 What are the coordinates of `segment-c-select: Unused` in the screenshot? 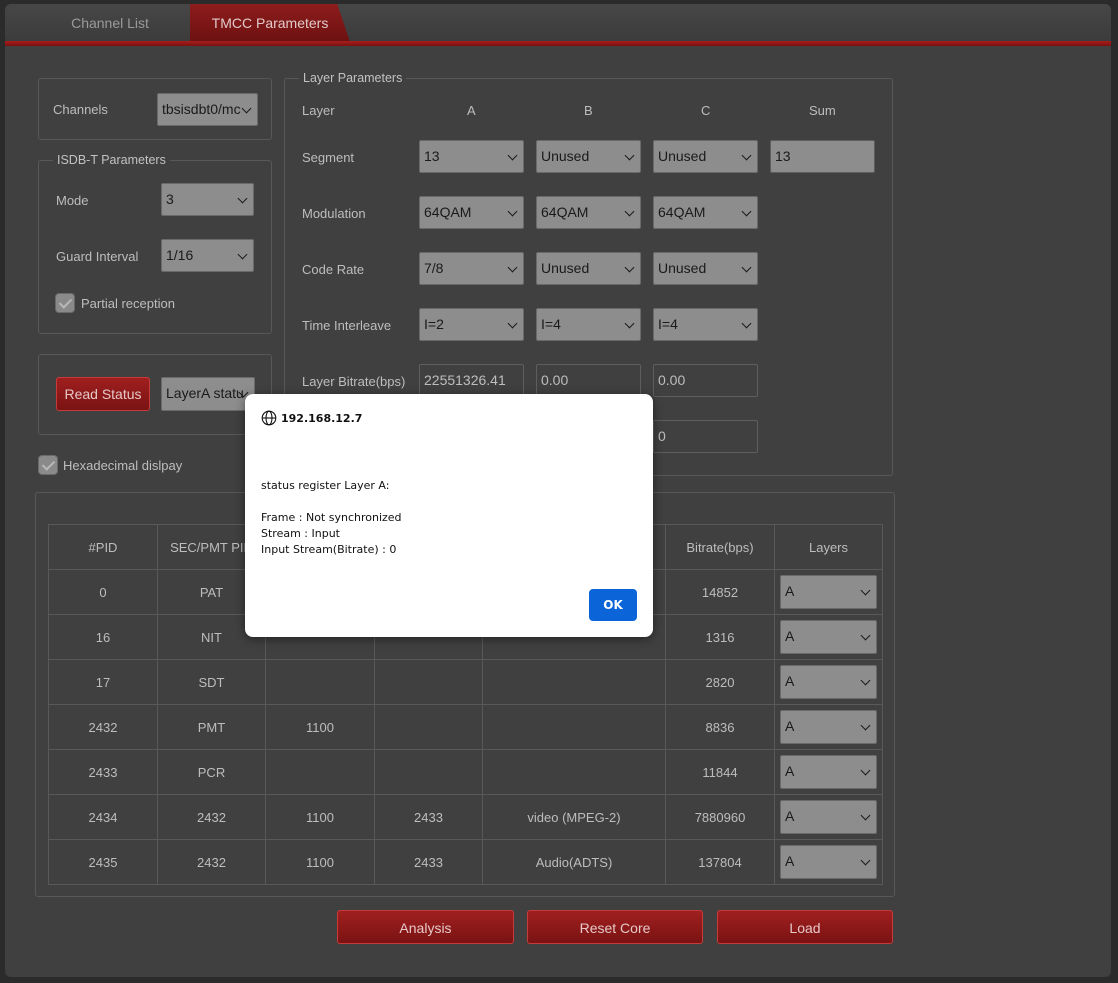 It's located at (705, 156).